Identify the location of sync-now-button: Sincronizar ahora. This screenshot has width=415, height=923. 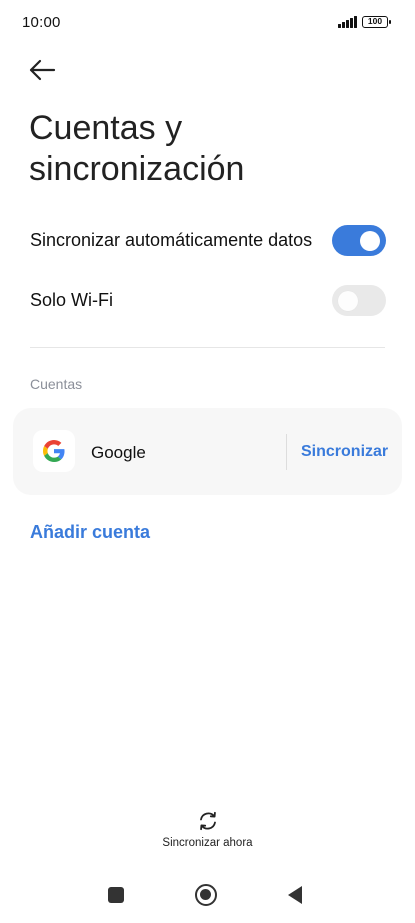
(207, 829).